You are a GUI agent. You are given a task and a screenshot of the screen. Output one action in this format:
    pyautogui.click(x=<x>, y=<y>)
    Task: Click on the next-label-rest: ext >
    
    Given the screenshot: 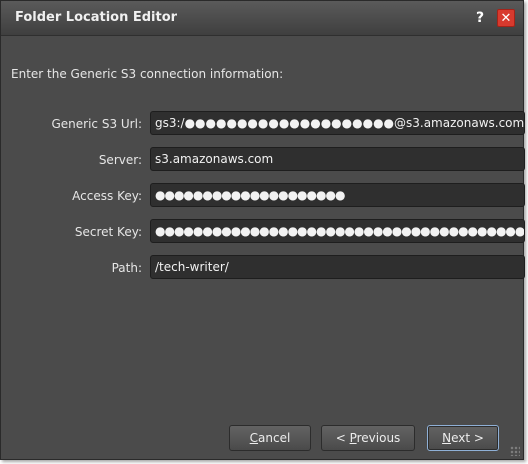 What is the action you would take?
    pyautogui.click(x=467, y=438)
    